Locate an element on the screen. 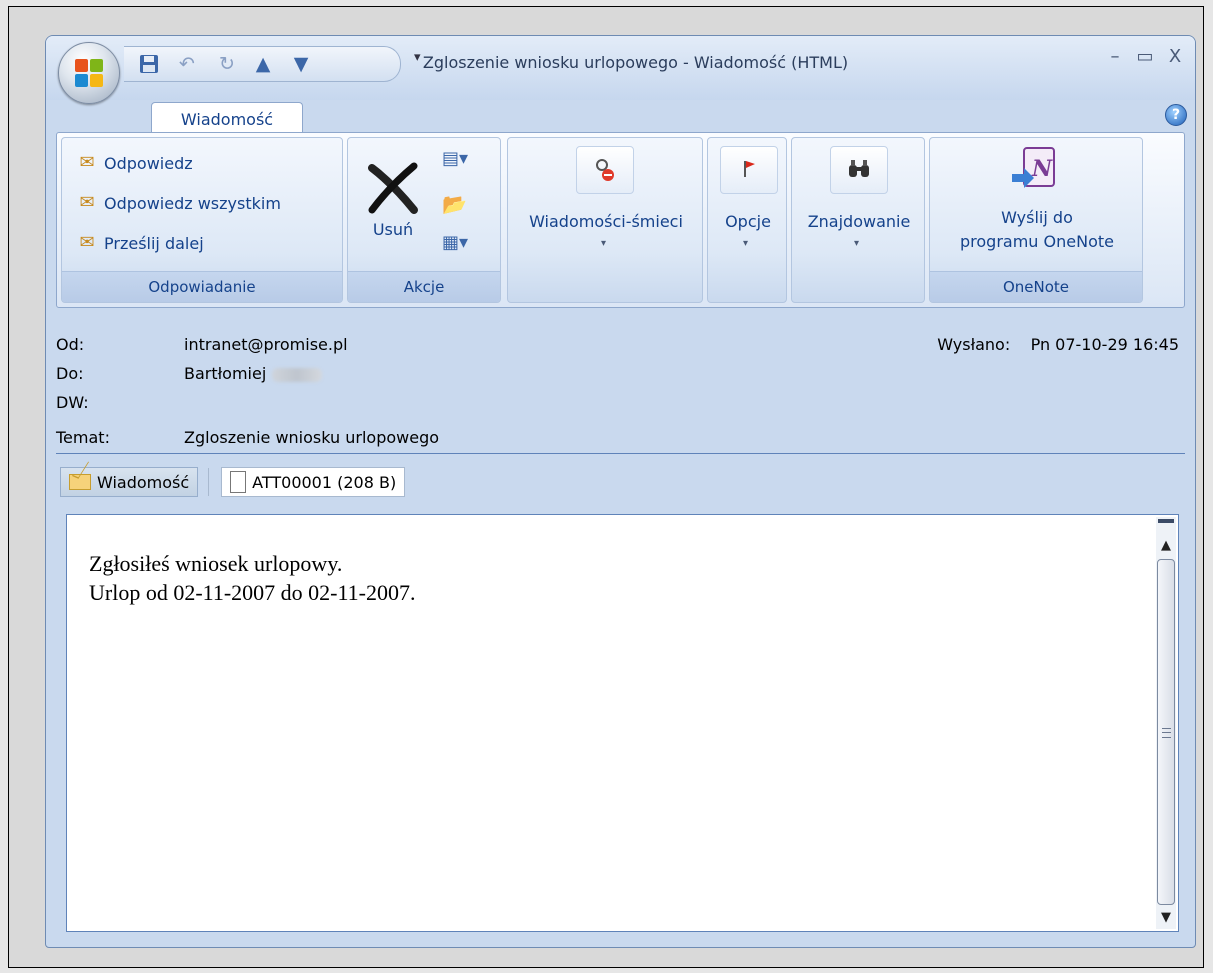 Image resolution: width=1213 pixels, height=973 pixels. to-value-wrap: Bartłomiej is located at coordinates (253, 373).